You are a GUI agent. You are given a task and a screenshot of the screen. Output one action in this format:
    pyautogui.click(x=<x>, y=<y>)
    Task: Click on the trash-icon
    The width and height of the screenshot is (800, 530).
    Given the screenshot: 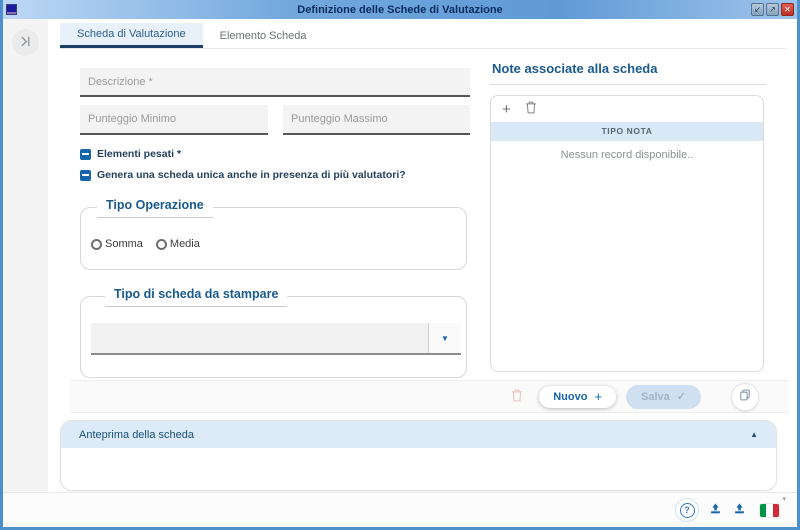 What is the action you would take?
    pyautogui.click(x=531, y=109)
    